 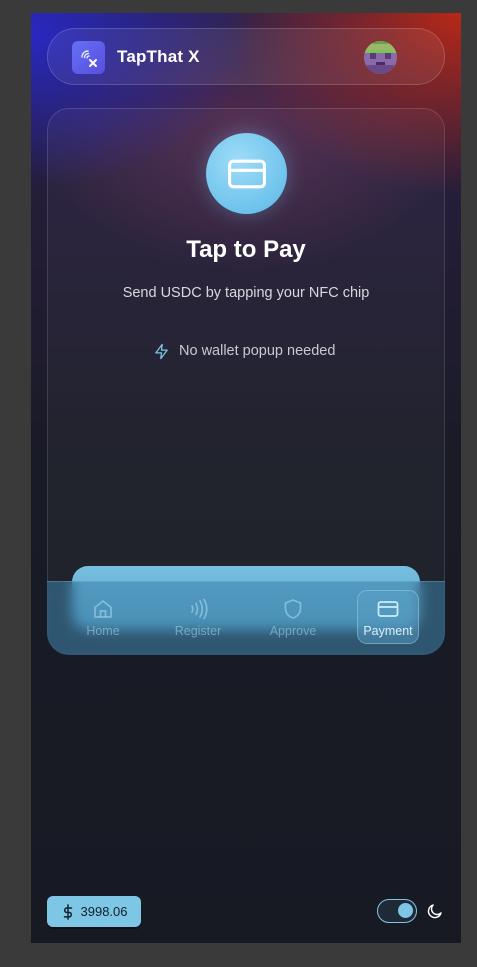 I want to click on pixel-avatar-icon, so click(x=380, y=57).